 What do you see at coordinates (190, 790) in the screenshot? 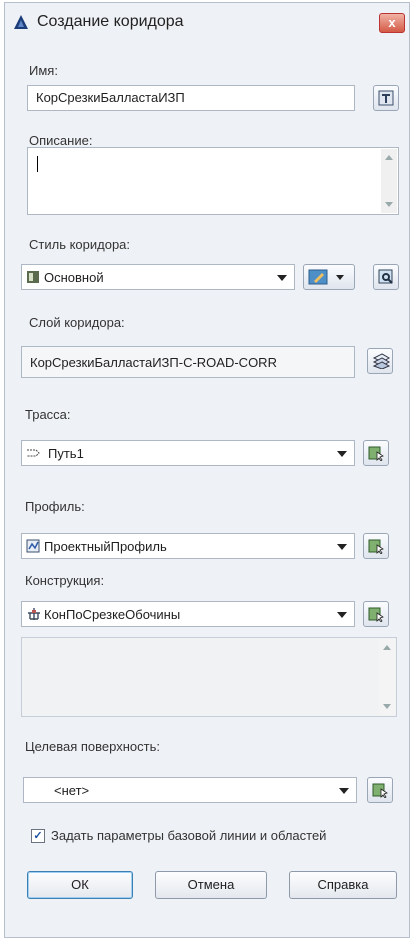
I see `target-surface-select: <нет>` at bounding box center [190, 790].